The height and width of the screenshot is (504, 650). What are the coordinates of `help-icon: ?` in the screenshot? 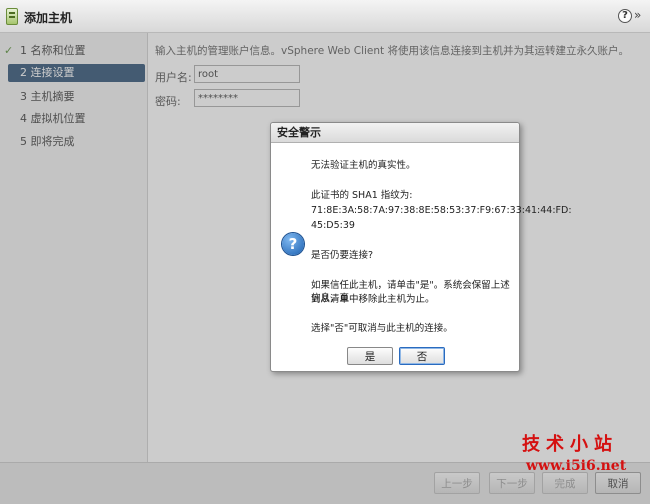 It's located at (625, 16).